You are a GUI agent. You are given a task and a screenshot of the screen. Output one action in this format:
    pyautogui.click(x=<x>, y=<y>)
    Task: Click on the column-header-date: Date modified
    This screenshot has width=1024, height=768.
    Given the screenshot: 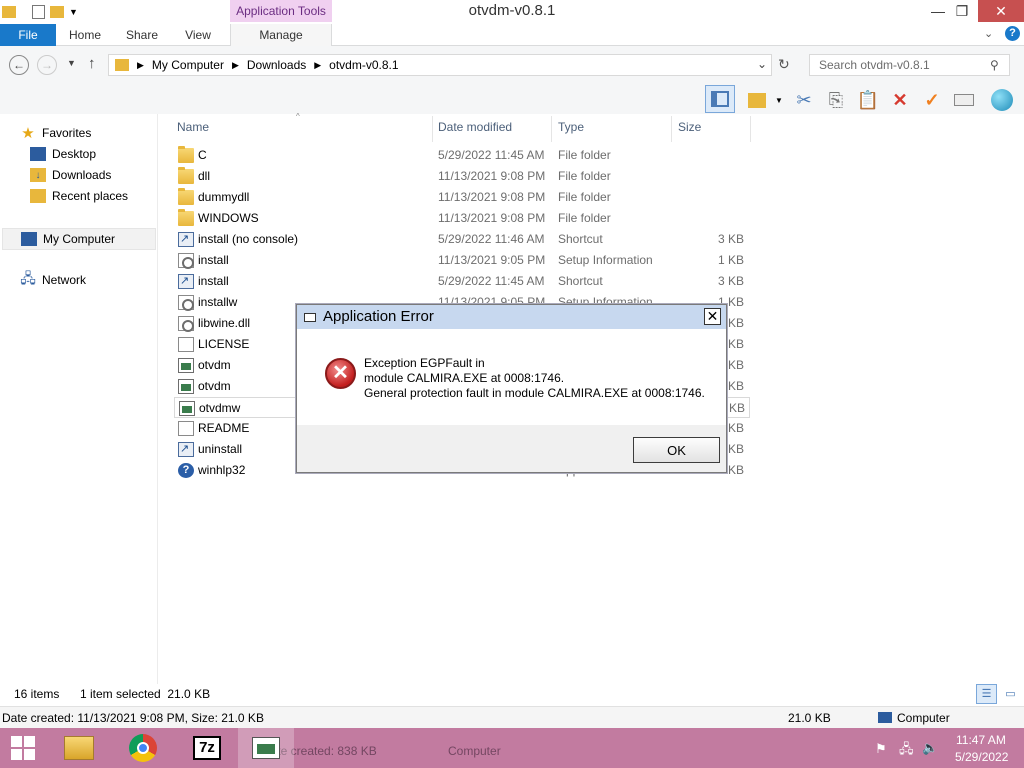 What is the action you would take?
    pyautogui.click(x=475, y=127)
    